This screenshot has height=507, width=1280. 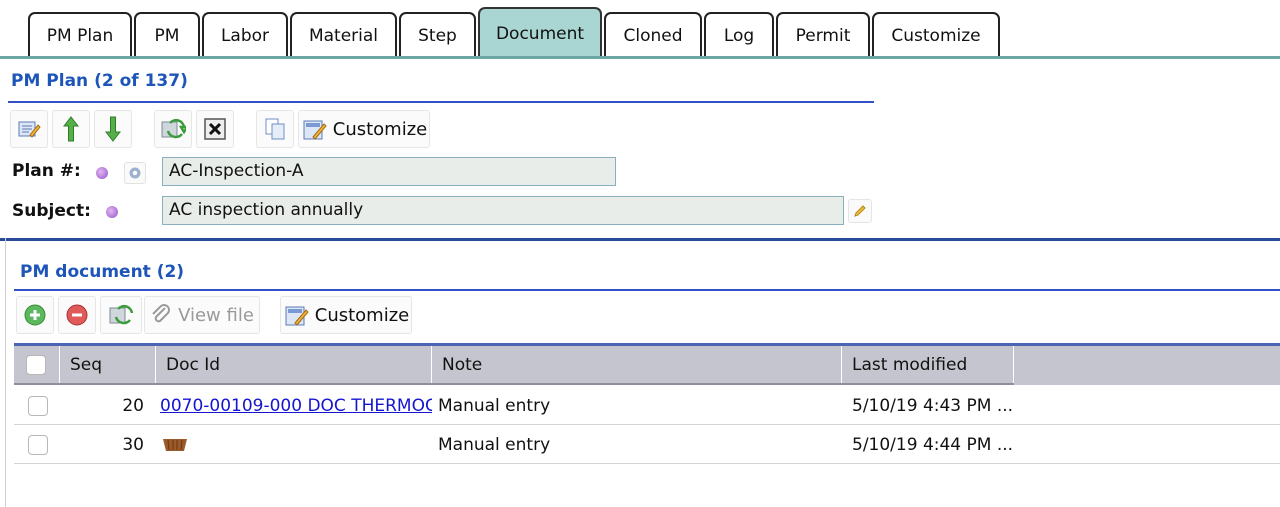 I want to click on paperclip-icon, so click(x=161, y=313).